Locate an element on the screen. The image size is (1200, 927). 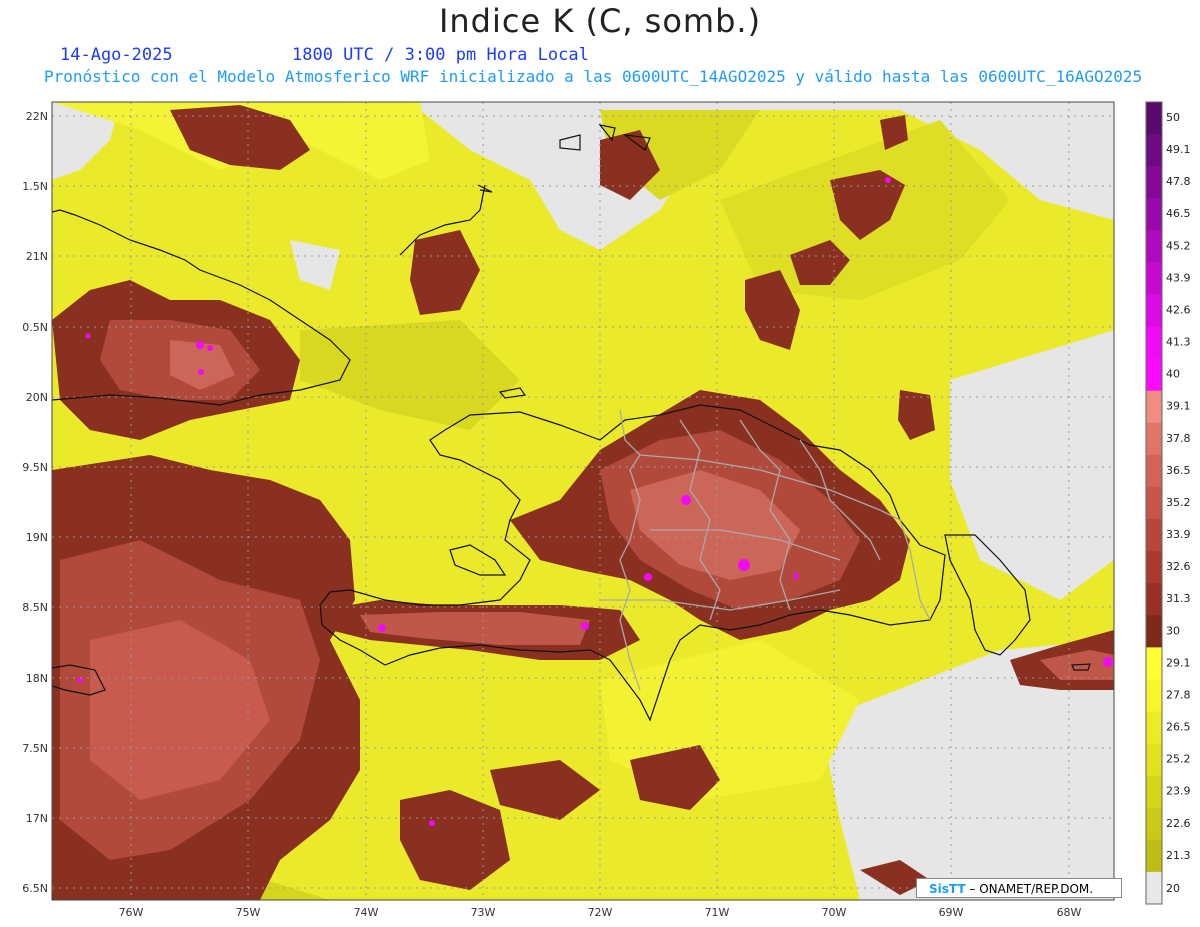
colorbar-label: 32.6 is located at coordinates (1178, 566).